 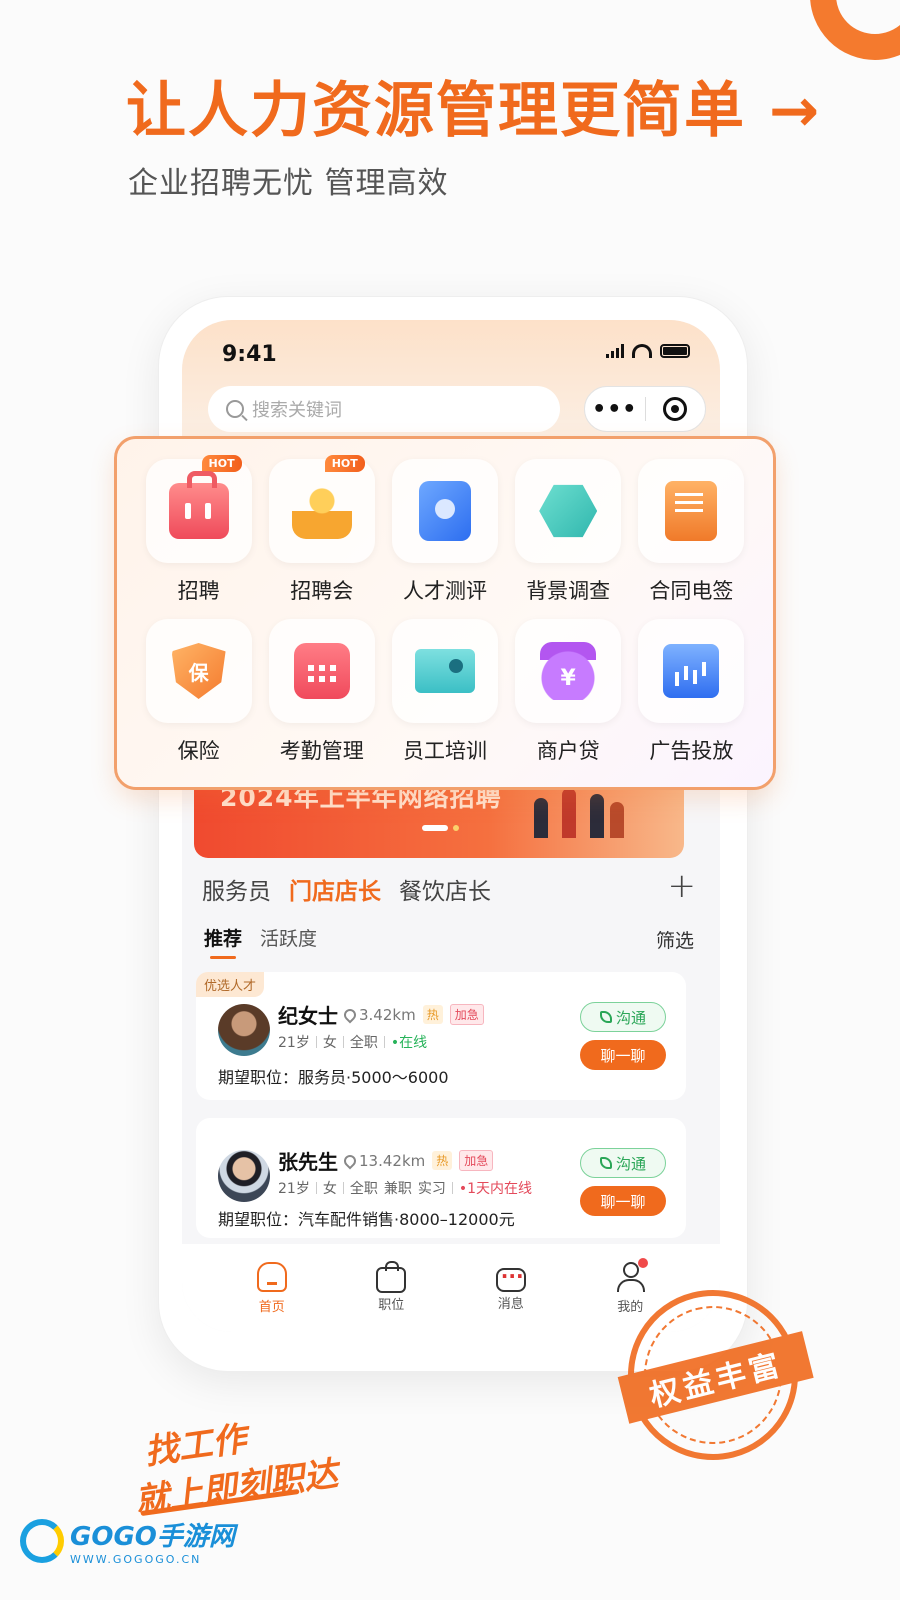 What do you see at coordinates (391, 1286) in the screenshot?
I see `tab-jobs: 职位` at bounding box center [391, 1286].